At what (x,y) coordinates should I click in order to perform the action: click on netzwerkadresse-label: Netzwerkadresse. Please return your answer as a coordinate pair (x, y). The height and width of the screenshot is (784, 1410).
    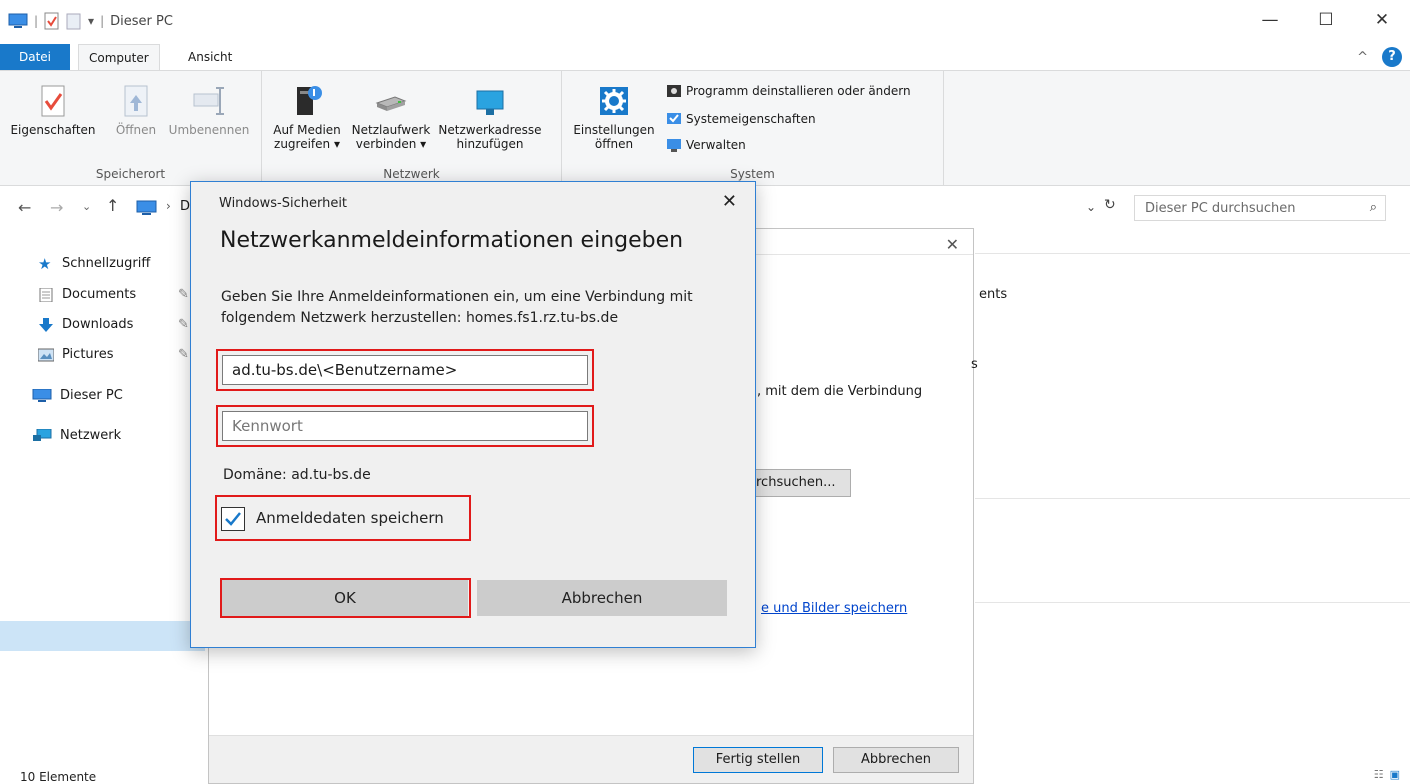
    Looking at the image, I should click on (490, 130).